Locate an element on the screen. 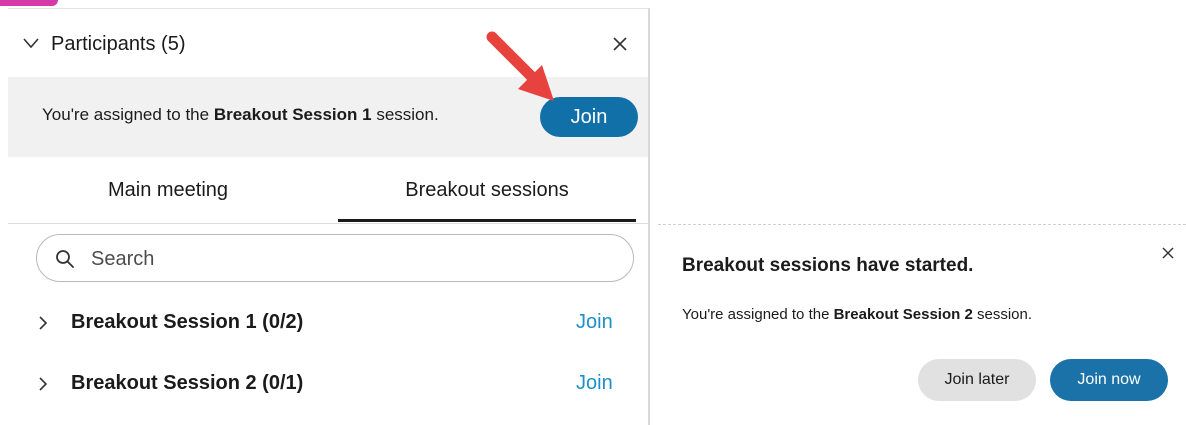 Image resolution: width=1186 pixels, height=425 pixels. tab-breakout-sessions: Breakout sessions is located at coordinates (487, 190).